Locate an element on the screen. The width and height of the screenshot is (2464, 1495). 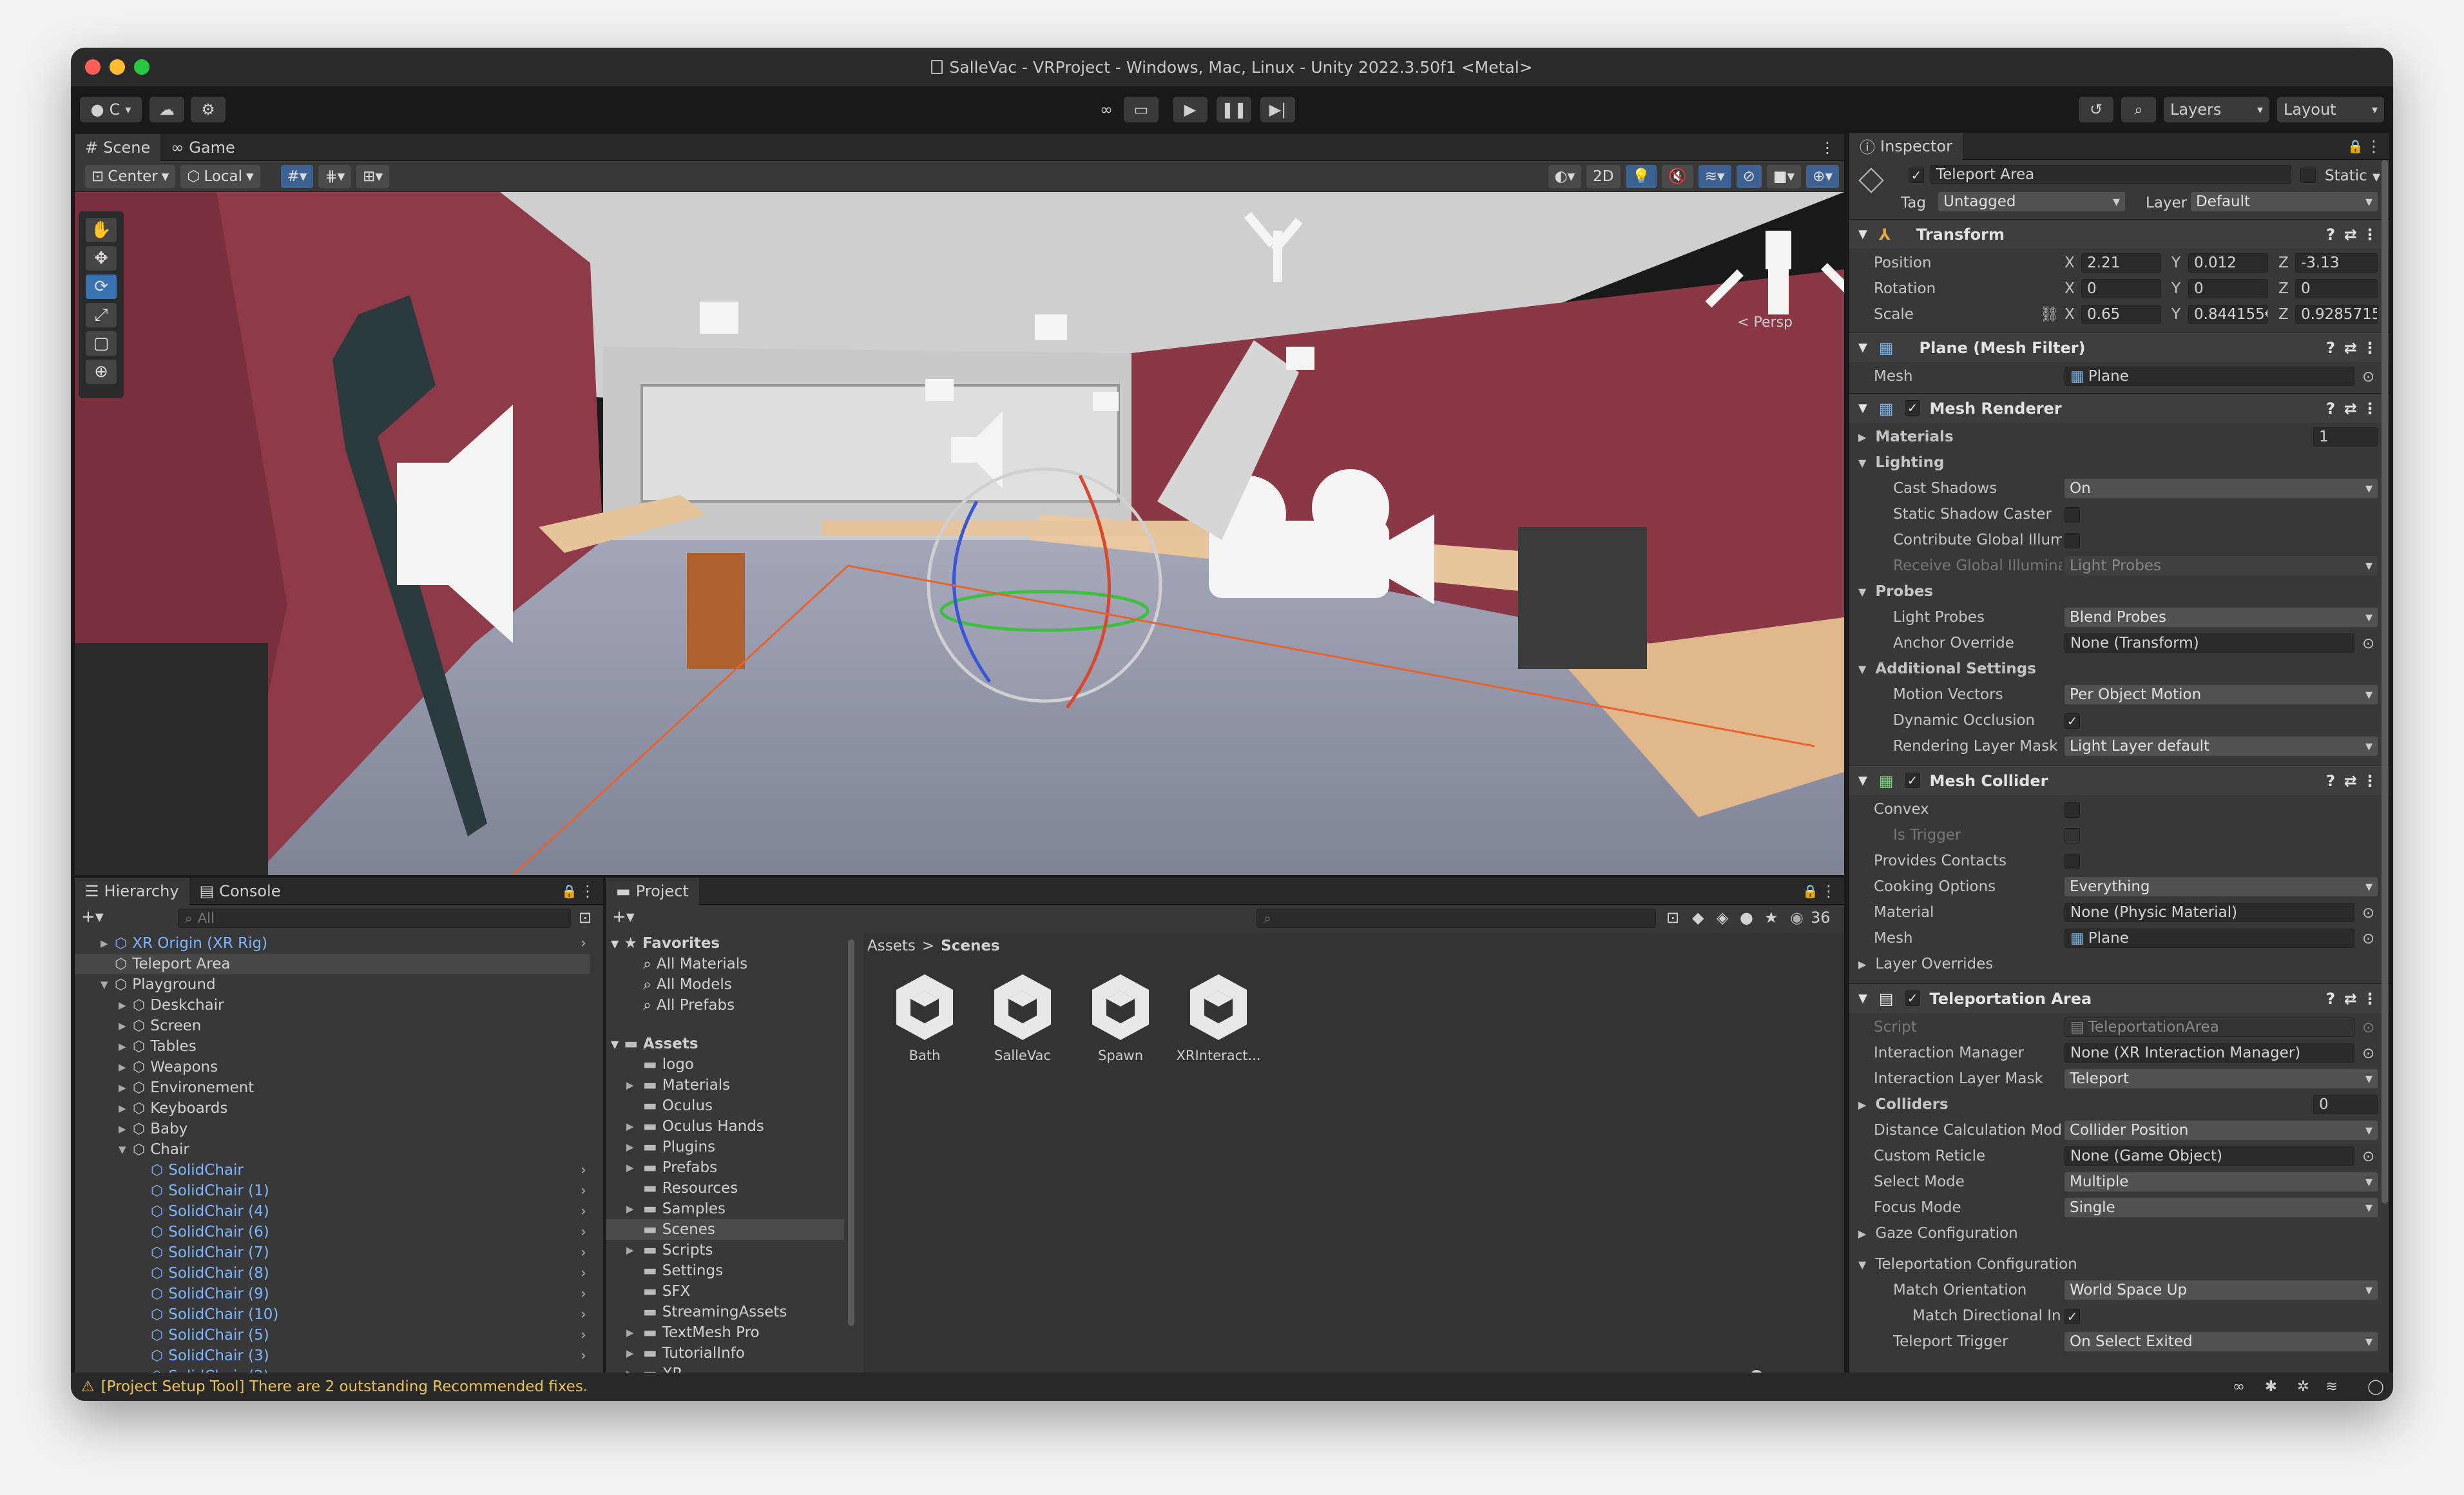
scene-asset: Bath is located at coordinates (924, 1017).